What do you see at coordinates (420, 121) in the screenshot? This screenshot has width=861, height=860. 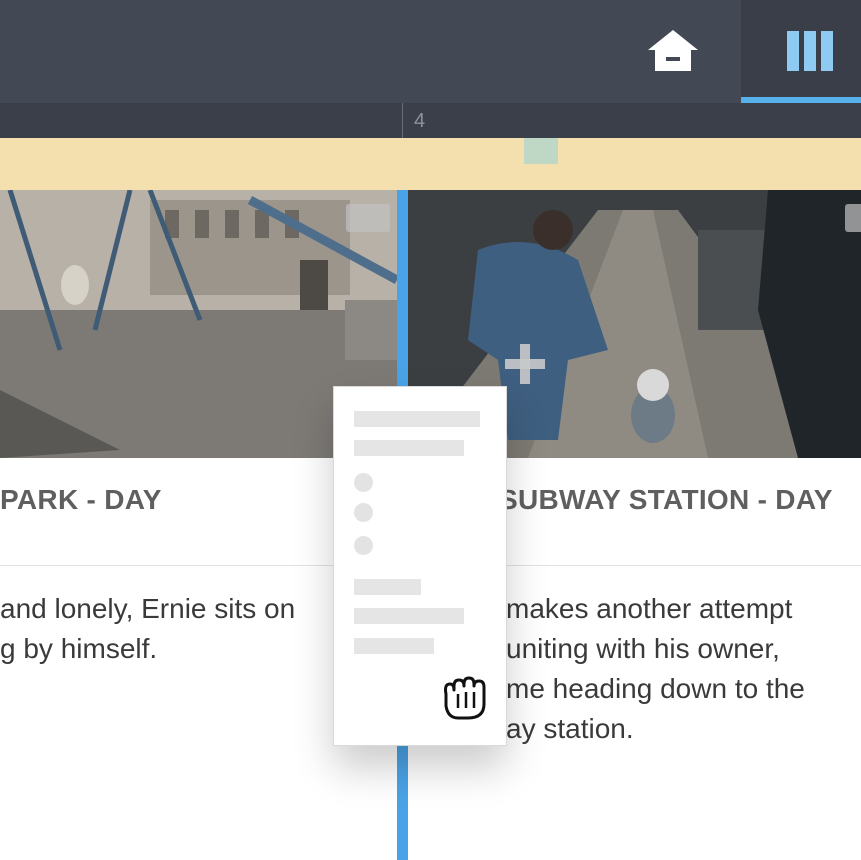 I see `ruler-marker-label: 4` at bounding box center [420, 121].